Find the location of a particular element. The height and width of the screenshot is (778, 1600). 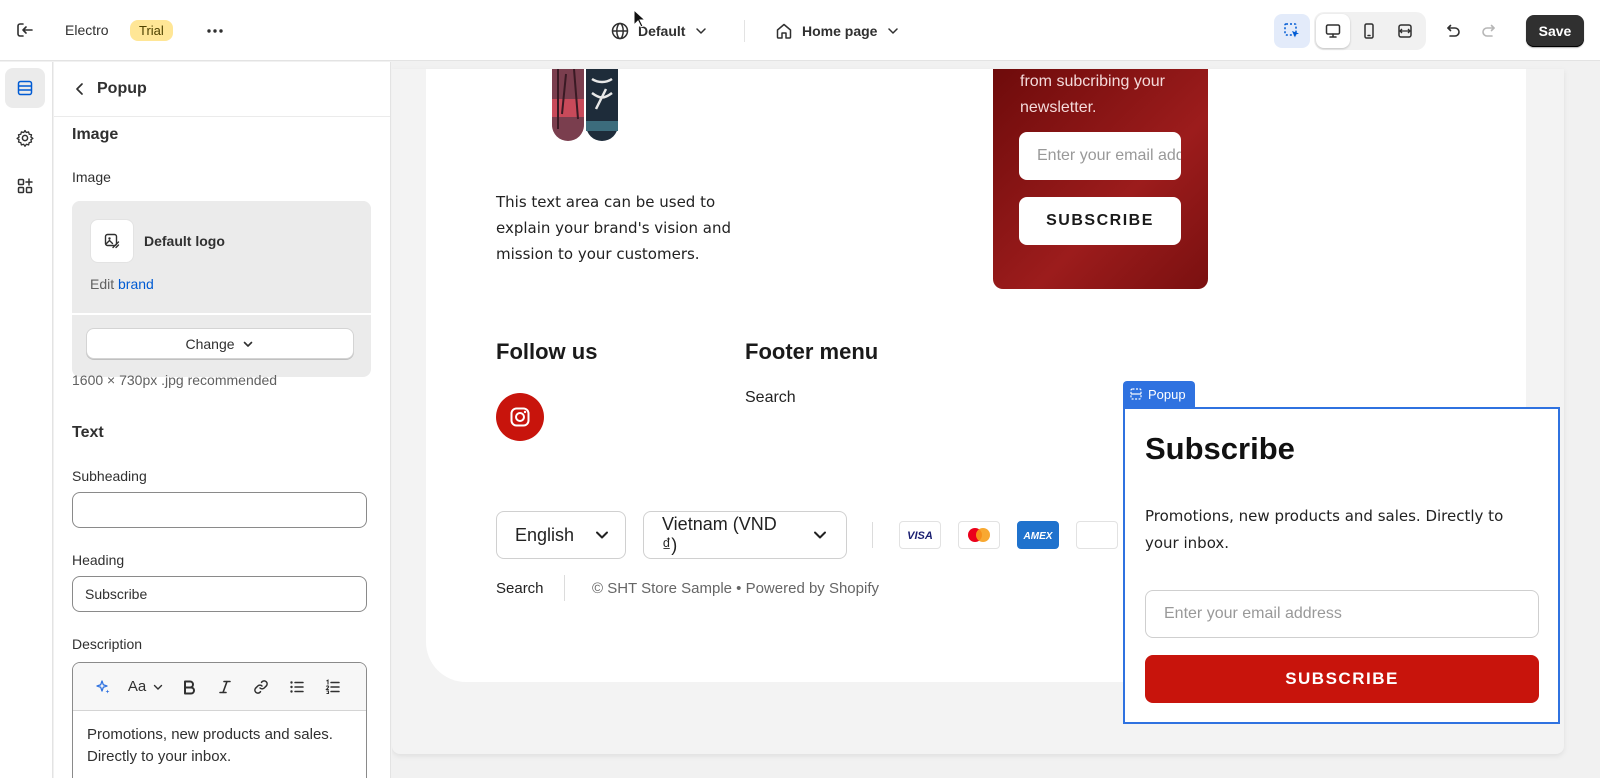

follow-heading: Follow us is located at coordinates (547, 351).